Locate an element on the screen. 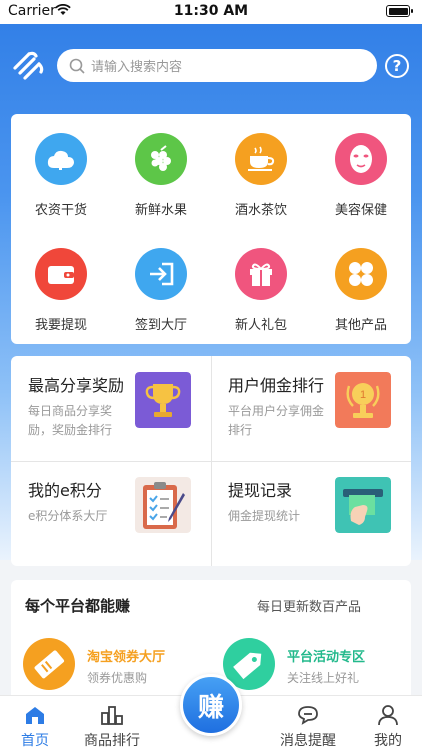 The height and width of the screenshot is (750, 422). feature-my-e-points: 我的e积分 e积分体系大厅 is located at coordinates (111, 513).